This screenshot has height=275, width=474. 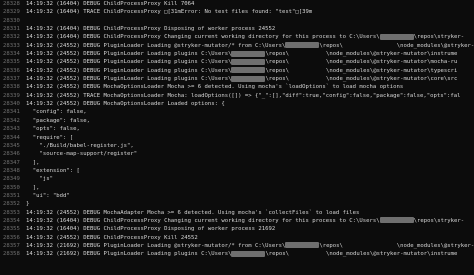 What do you see at coordinates (50, 137) in the screenshot?
I see `log-text: "require": [` at bounding box center [50, 137].